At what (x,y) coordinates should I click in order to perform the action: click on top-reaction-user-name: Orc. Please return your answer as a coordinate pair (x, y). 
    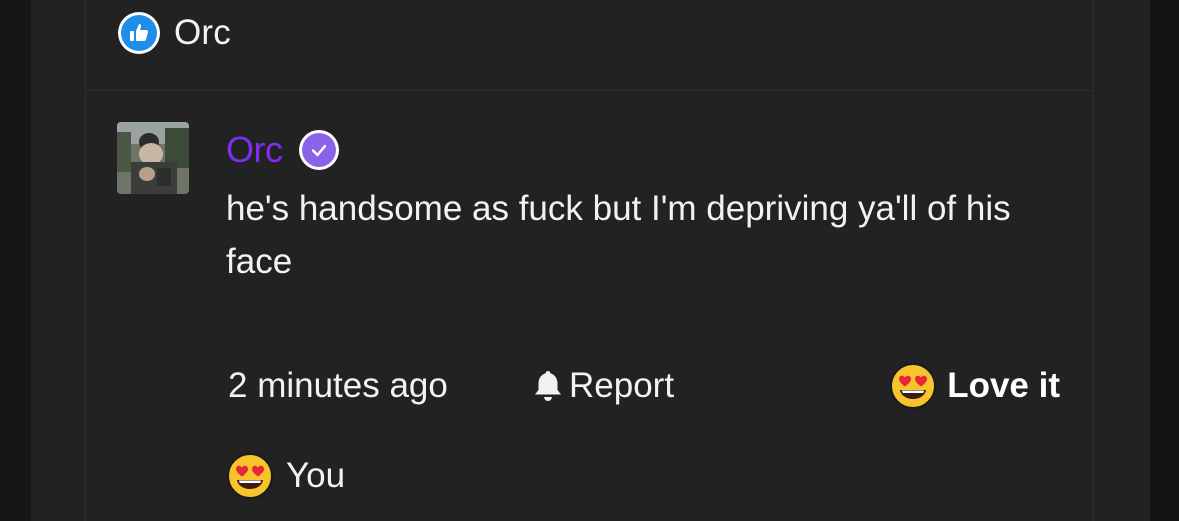
    Looking at the image, I should click on (202, 32).